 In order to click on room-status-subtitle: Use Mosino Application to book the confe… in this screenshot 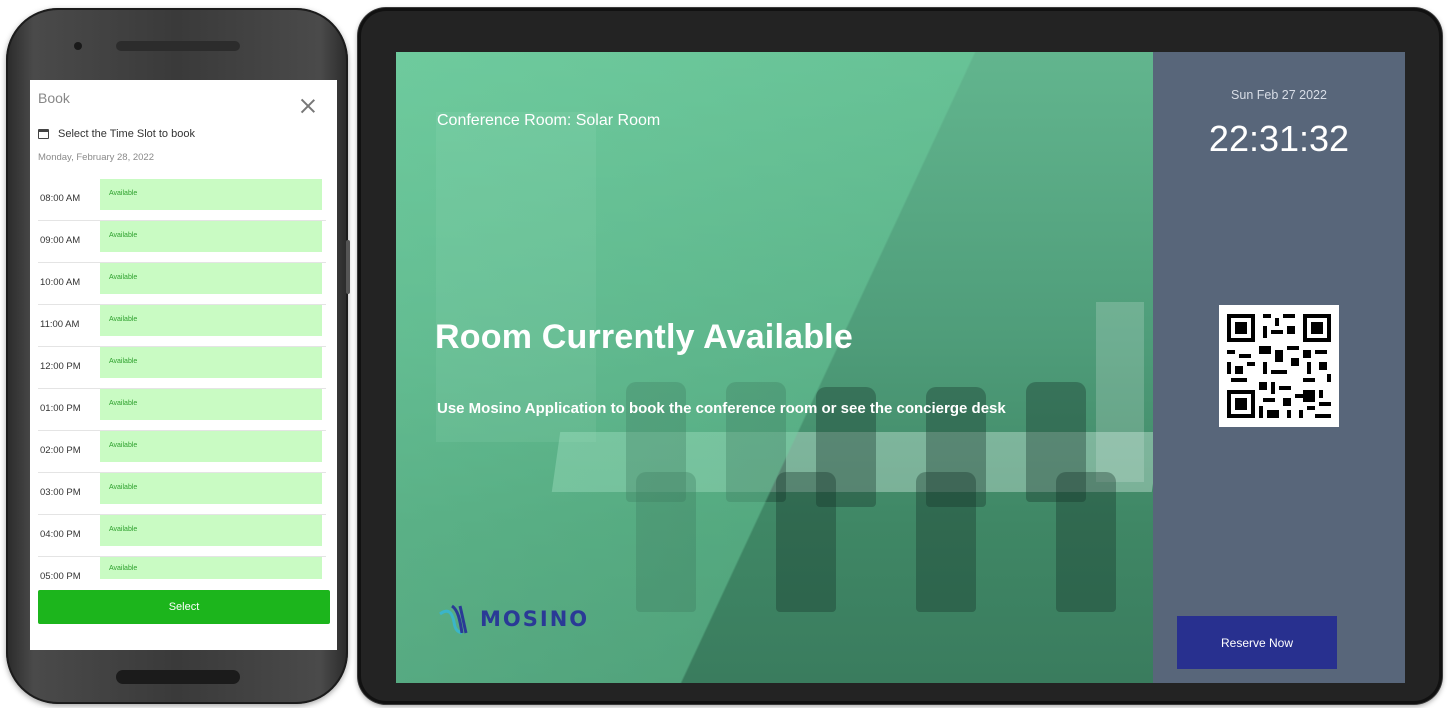, I will do `click(721, 408)`.